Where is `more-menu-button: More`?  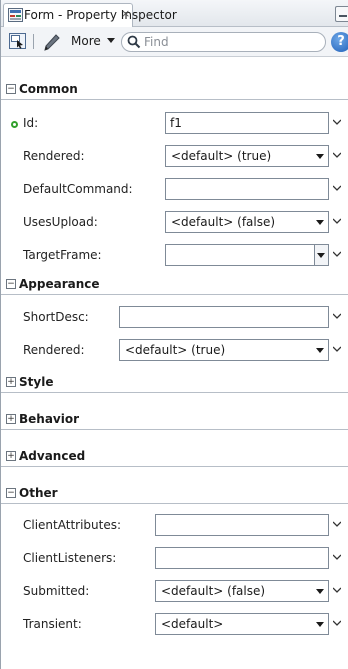
more-menu-button: More is located at coordinates (86, 41).